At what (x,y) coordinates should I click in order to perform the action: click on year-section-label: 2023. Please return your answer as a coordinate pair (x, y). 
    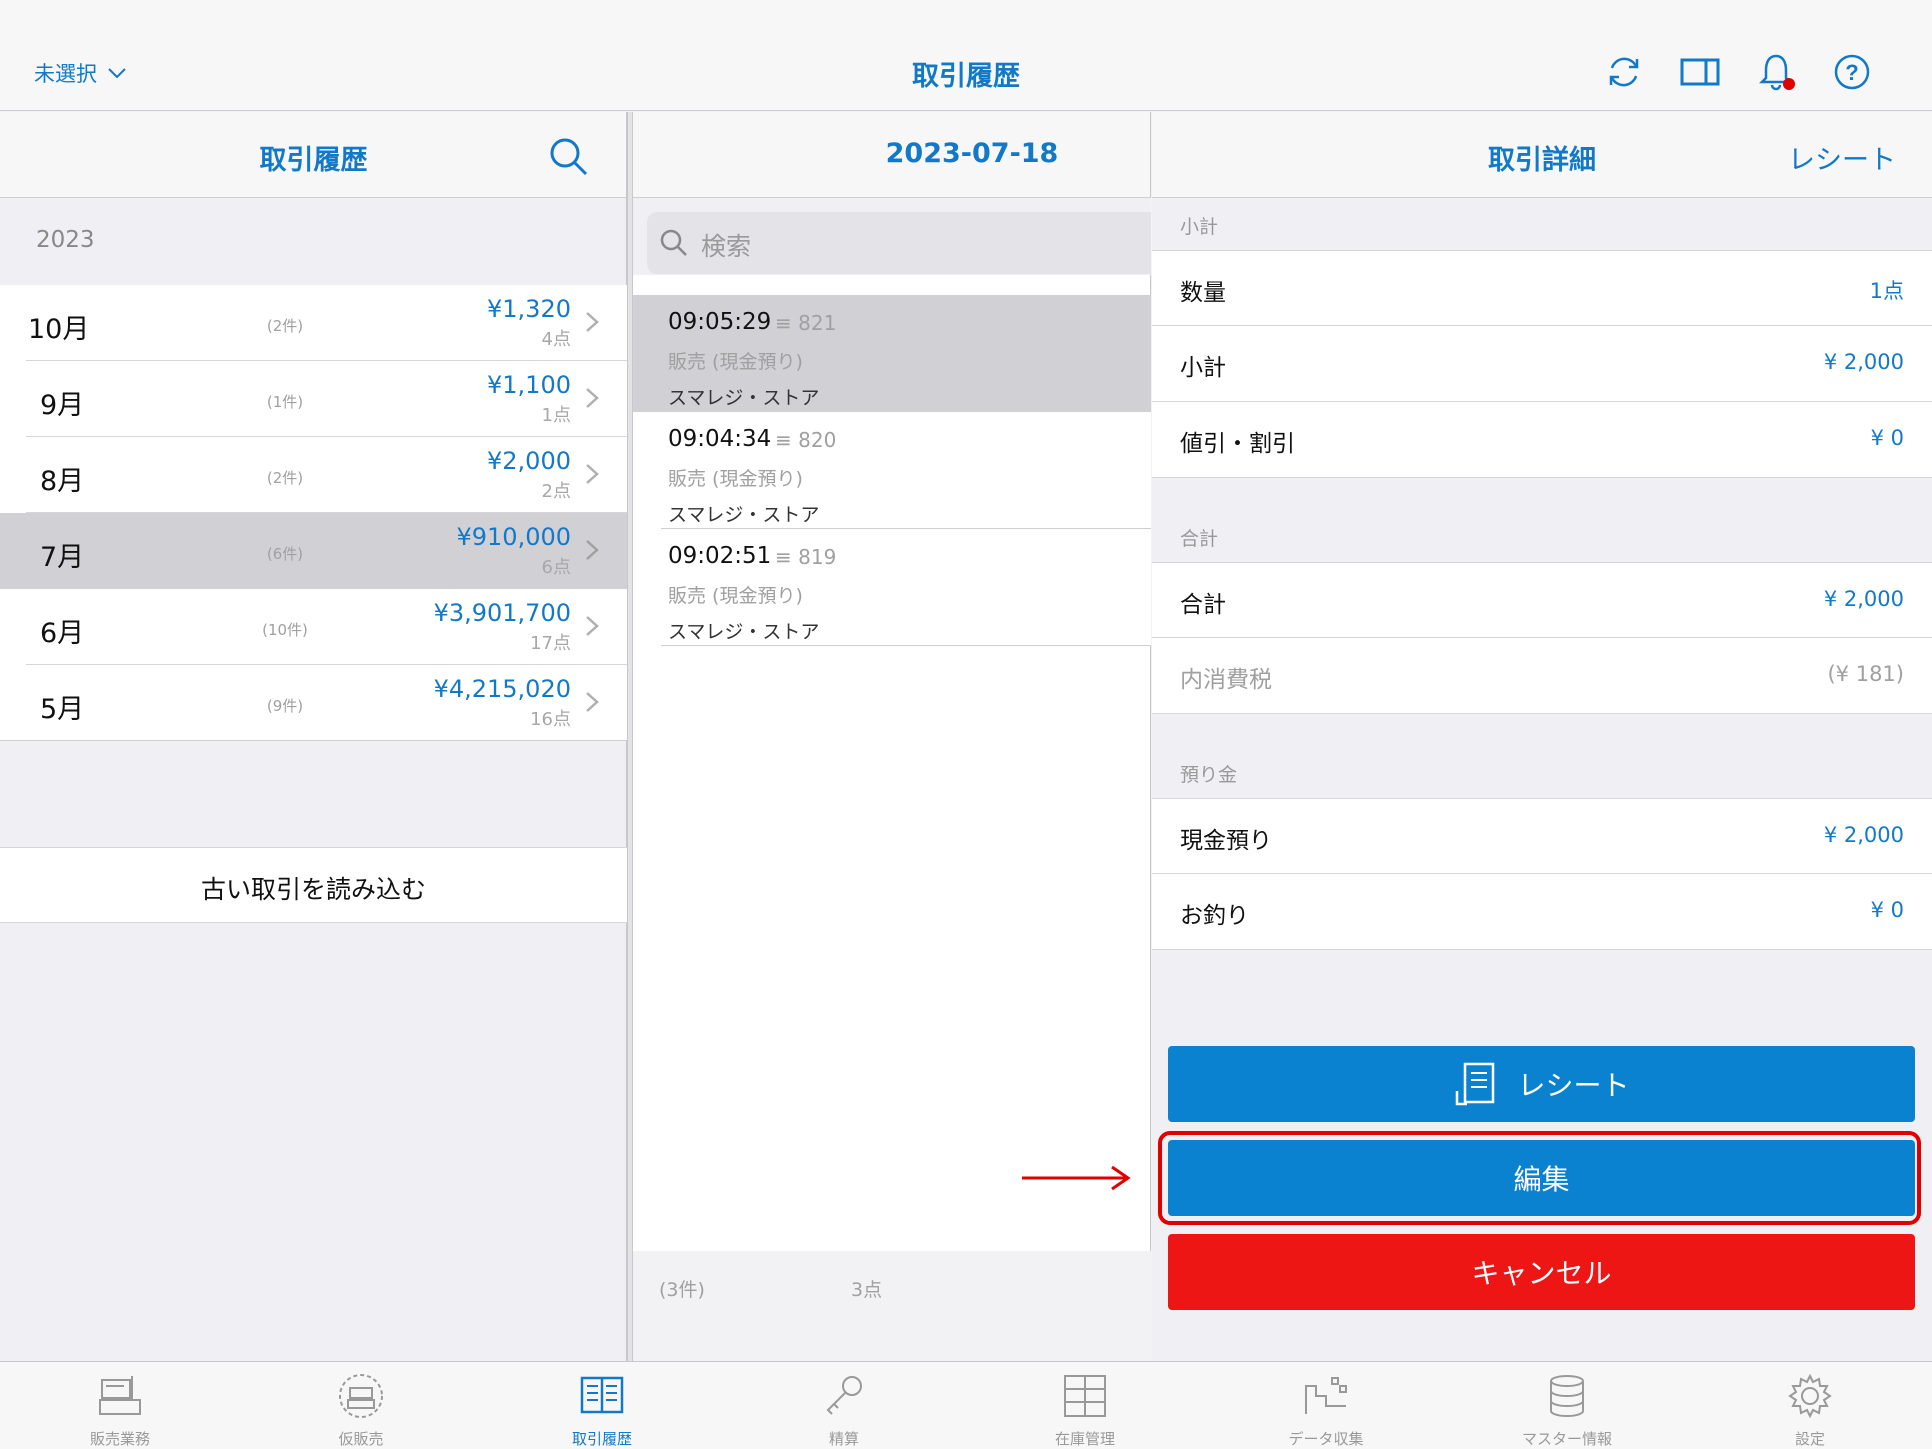
    Looking at the image, I should click on (65, 240).